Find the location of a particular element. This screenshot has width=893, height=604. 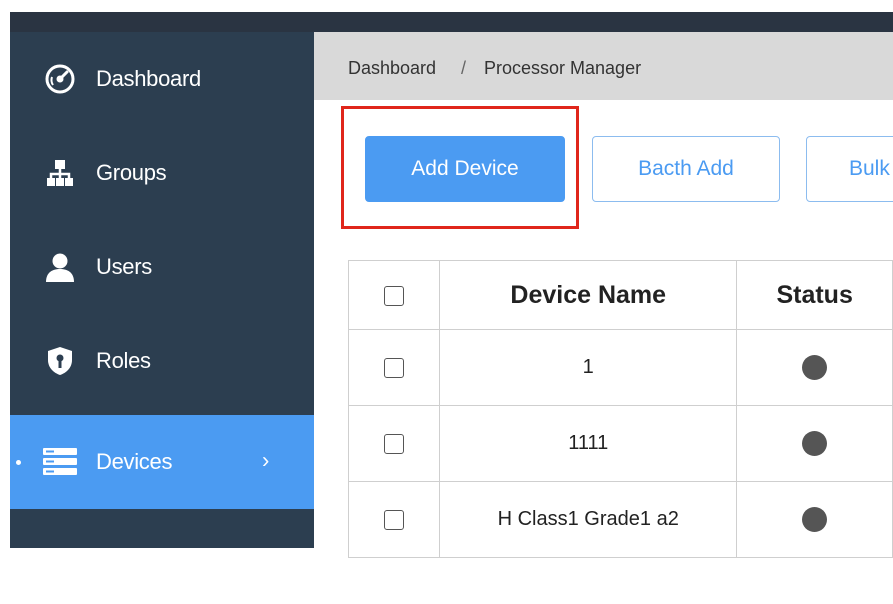

column-header-status: Status is located at coordinates (814, 295).